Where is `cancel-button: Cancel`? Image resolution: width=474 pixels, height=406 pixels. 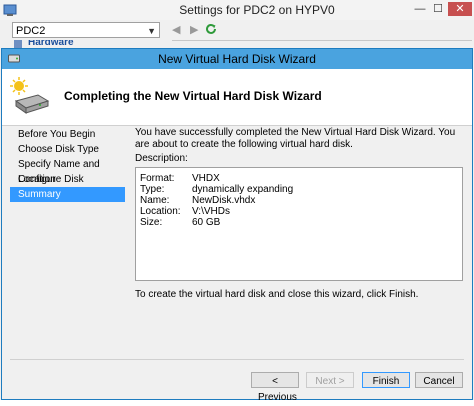 cancel-button: Cancel is located at coordinates (439, 380).